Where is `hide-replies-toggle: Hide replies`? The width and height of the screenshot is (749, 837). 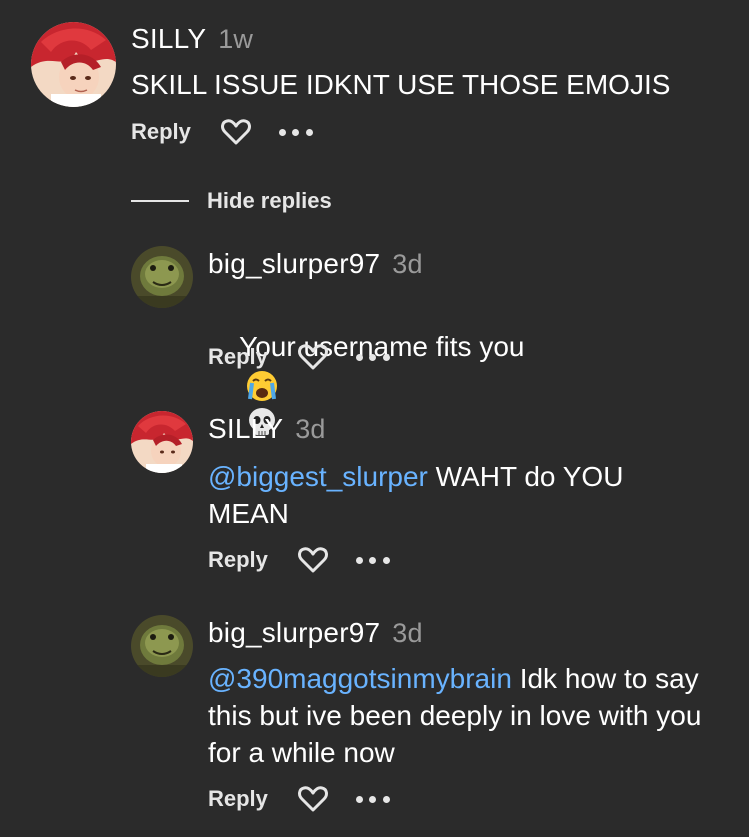 hide-replies-toggle: Hide replies is located at coordinates (231, 201).